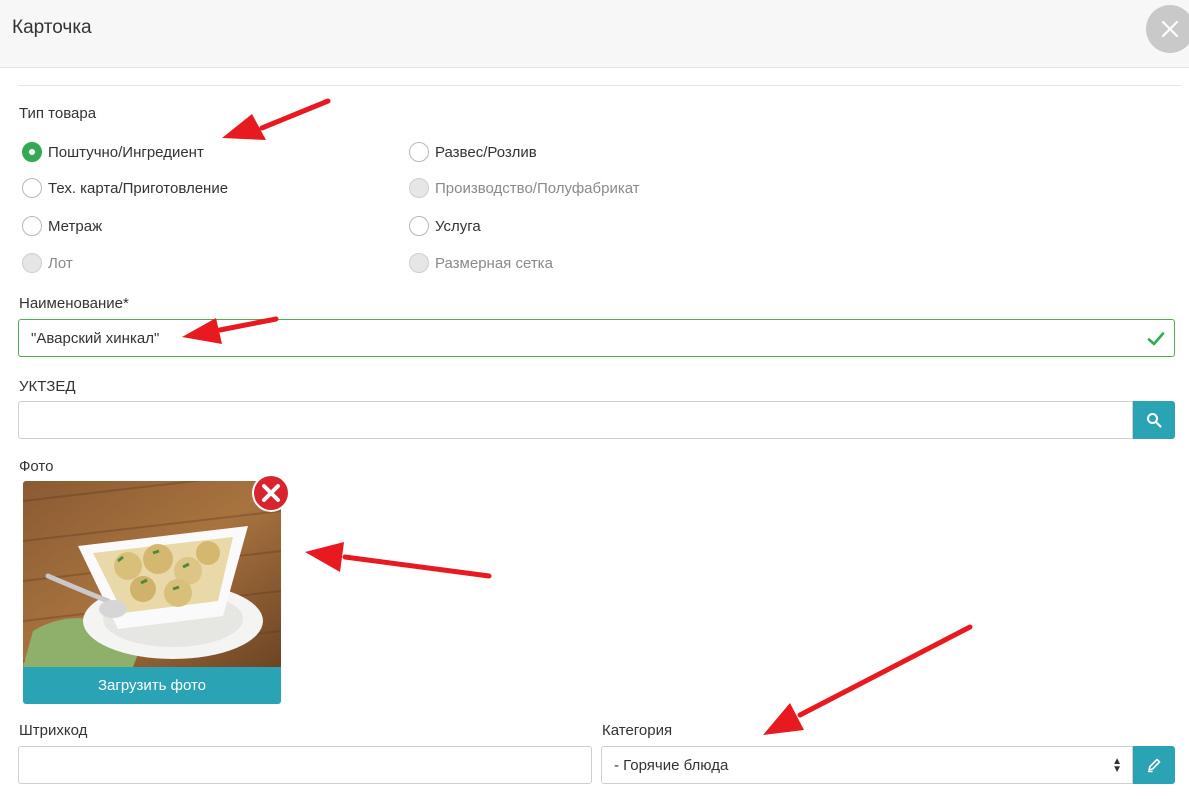 This screenshot has height=799, width=1189. I want to click on radio-weight-pour: Развес/Розлив, so click(473, 152).